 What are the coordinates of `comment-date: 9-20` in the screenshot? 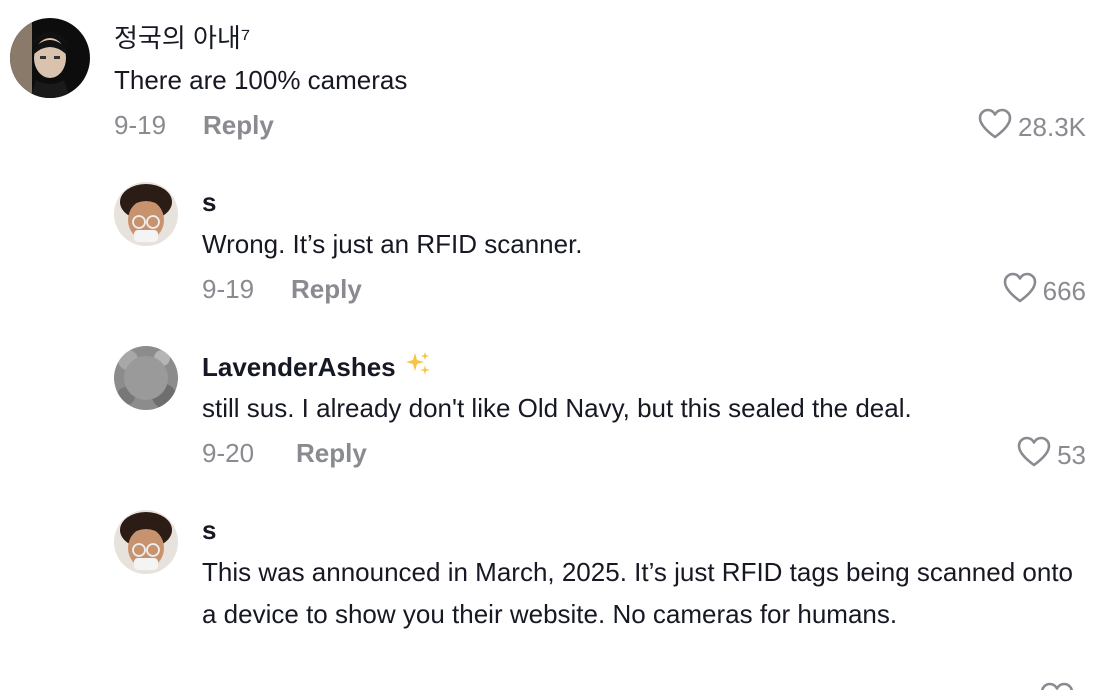 It's located at (228, 453).